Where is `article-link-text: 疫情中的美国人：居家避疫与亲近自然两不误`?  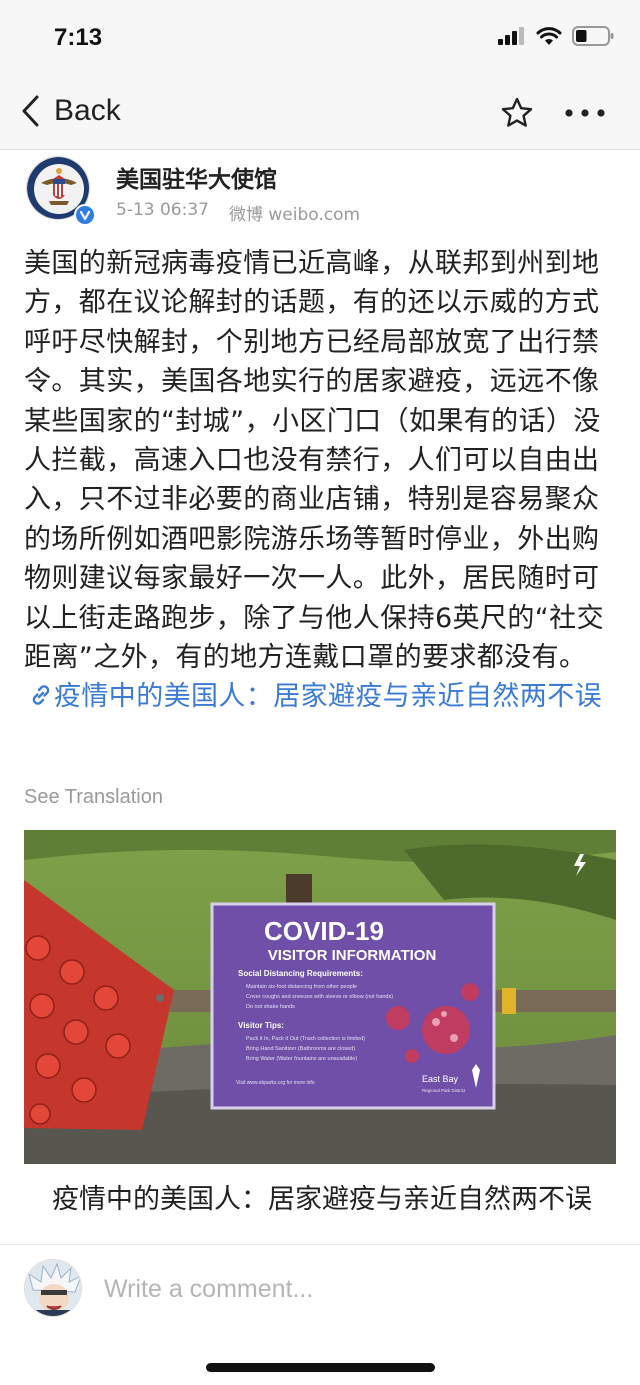 article-link-text: 疫情中的美国人：居家避疫与亲近自然两不误 is located at coordinates (328, 697).